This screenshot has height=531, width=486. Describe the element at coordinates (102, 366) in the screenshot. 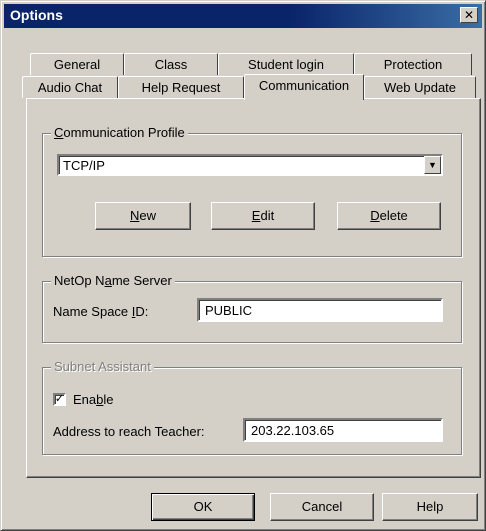

I see `subnet-assistant-legend: Subnet Assistant` at that location.